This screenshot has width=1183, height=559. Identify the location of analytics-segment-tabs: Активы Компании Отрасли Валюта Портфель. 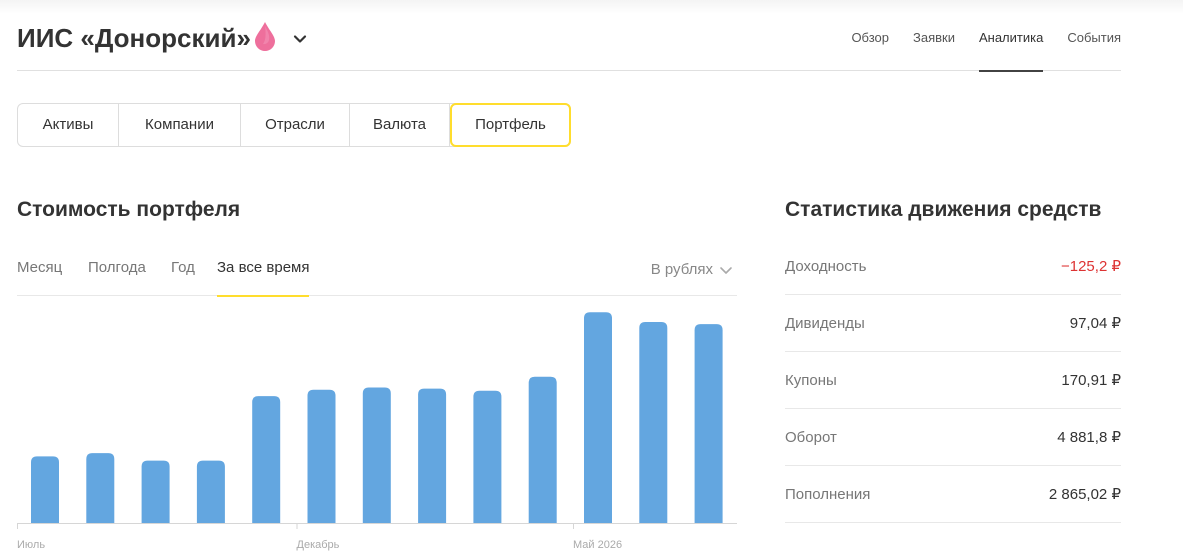
(294, 125).